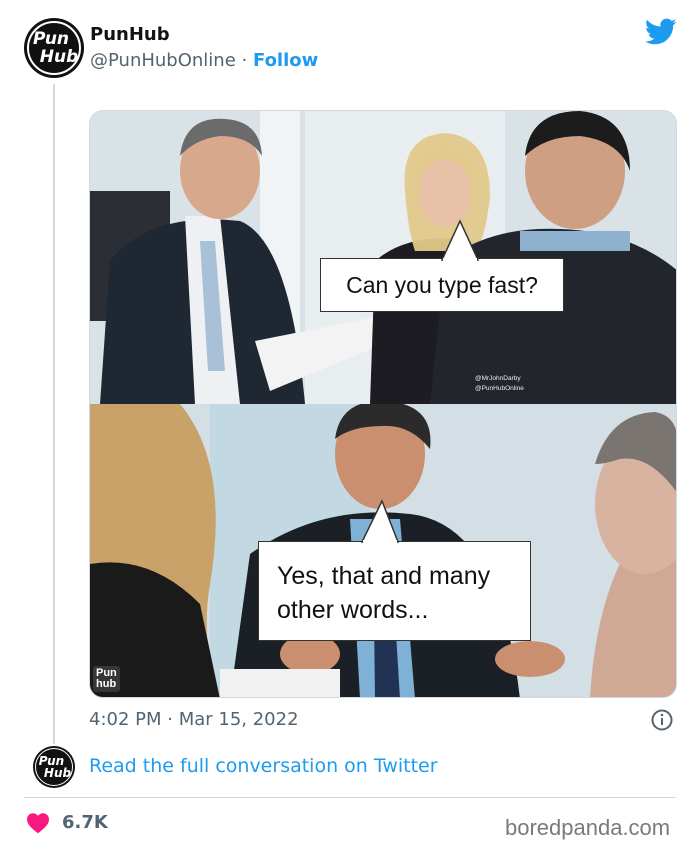  I want to click on credit-line-2: @PunHubOnline, so click(499, 388).